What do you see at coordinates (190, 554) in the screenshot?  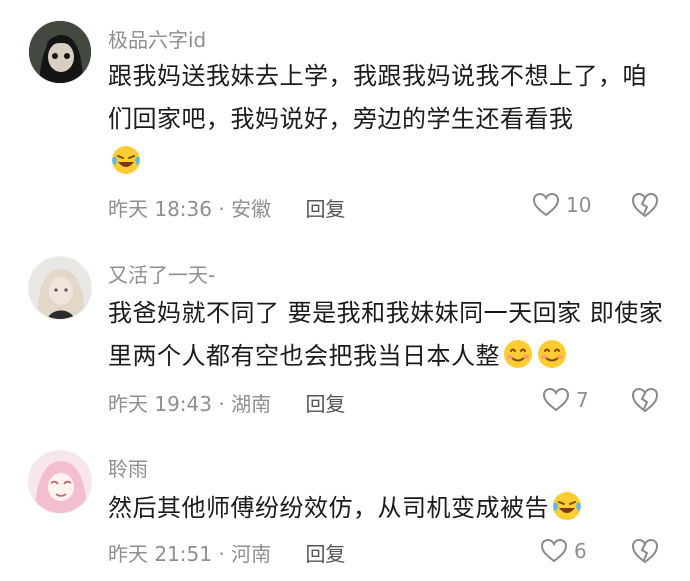 I see `timestamp-location: 昨天 21:51 · 河南` at bounding box center [190, 554].